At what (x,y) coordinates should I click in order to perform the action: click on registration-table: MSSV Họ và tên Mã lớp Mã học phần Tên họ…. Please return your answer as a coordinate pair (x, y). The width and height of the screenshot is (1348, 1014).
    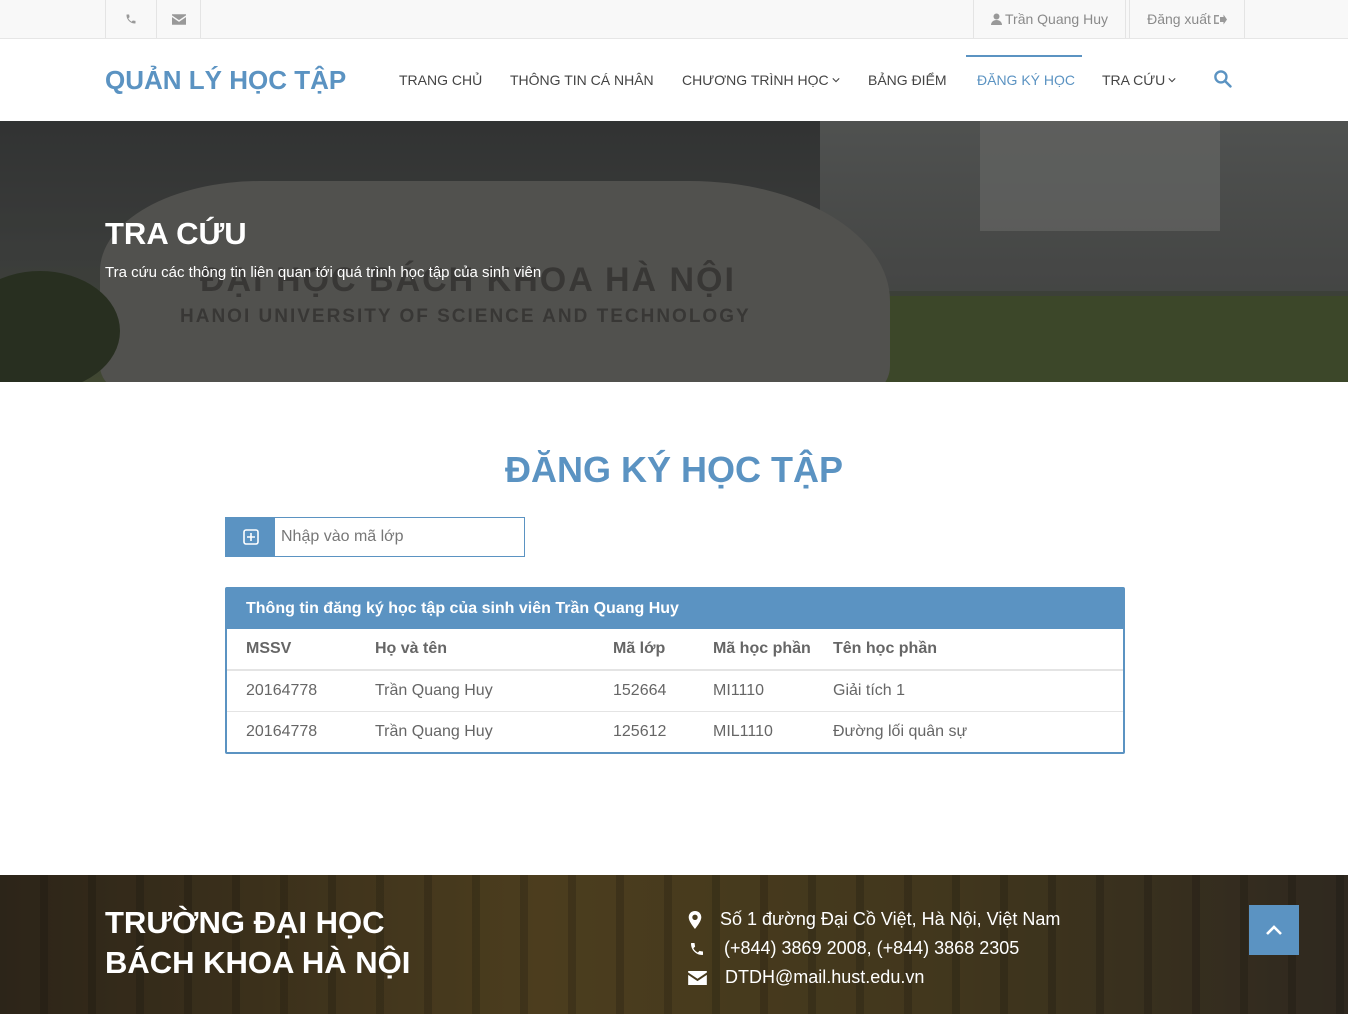
    Looking at the image, I should click on (675, 690).